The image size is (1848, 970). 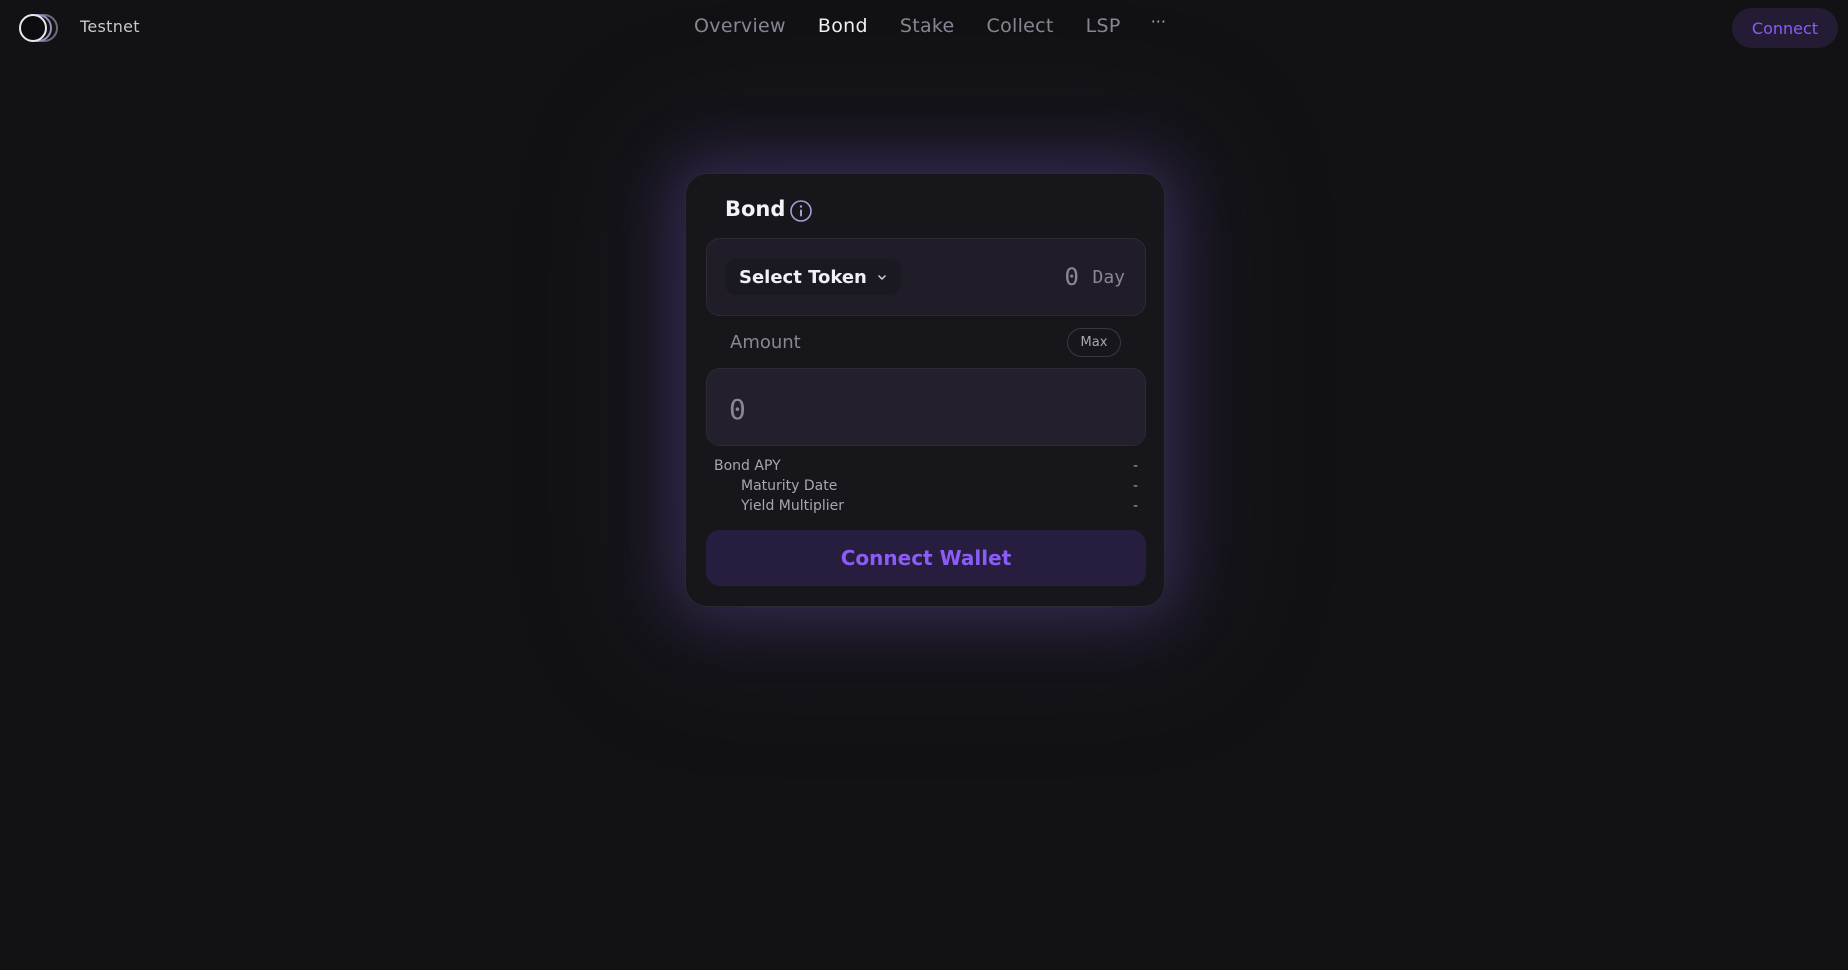 I want to click on card-title: Bond, so click(x=755, y=209).